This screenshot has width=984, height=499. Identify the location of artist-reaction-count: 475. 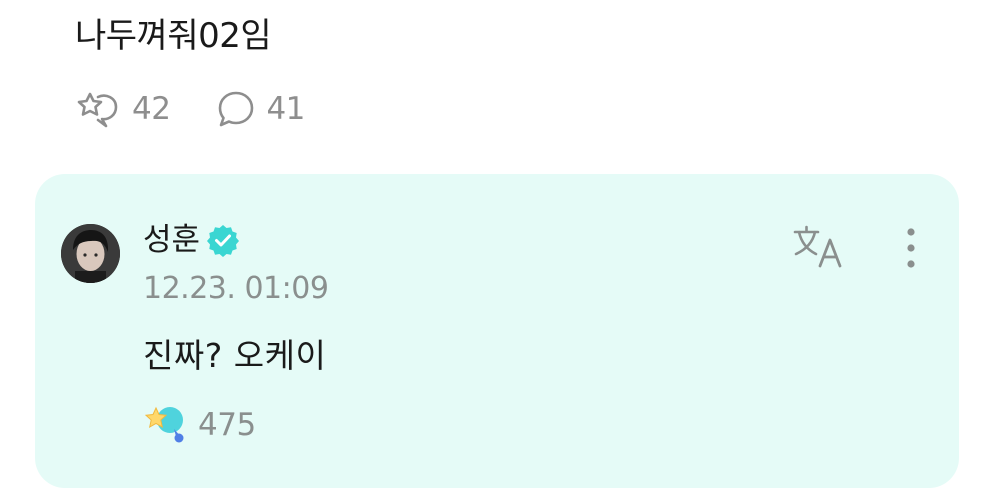
(227, 425).